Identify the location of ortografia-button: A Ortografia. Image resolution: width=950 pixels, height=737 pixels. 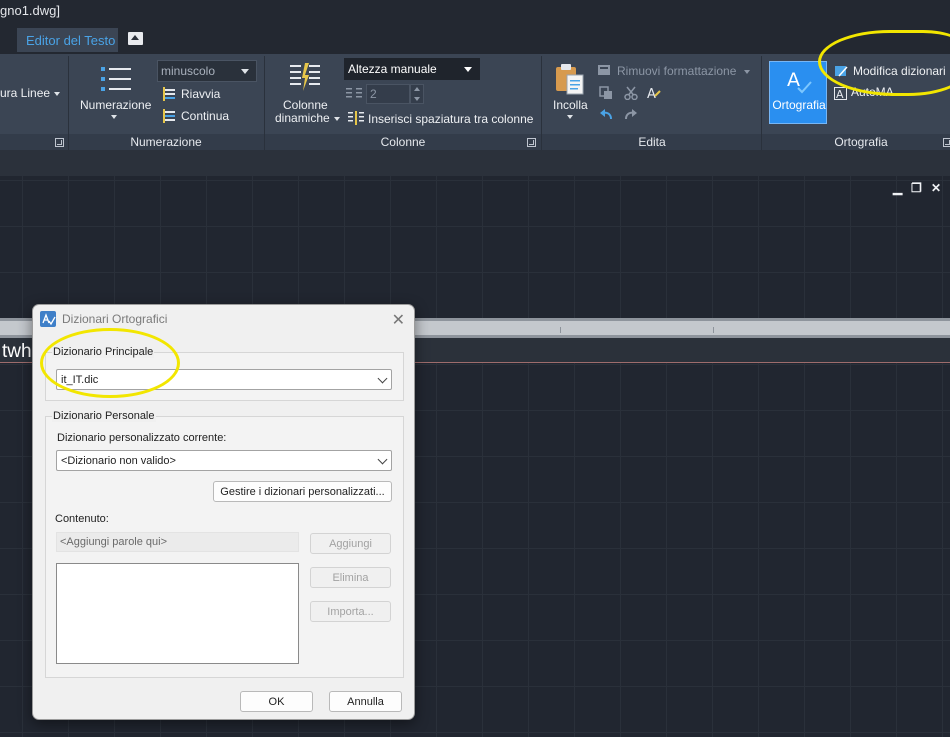
(798, 92).